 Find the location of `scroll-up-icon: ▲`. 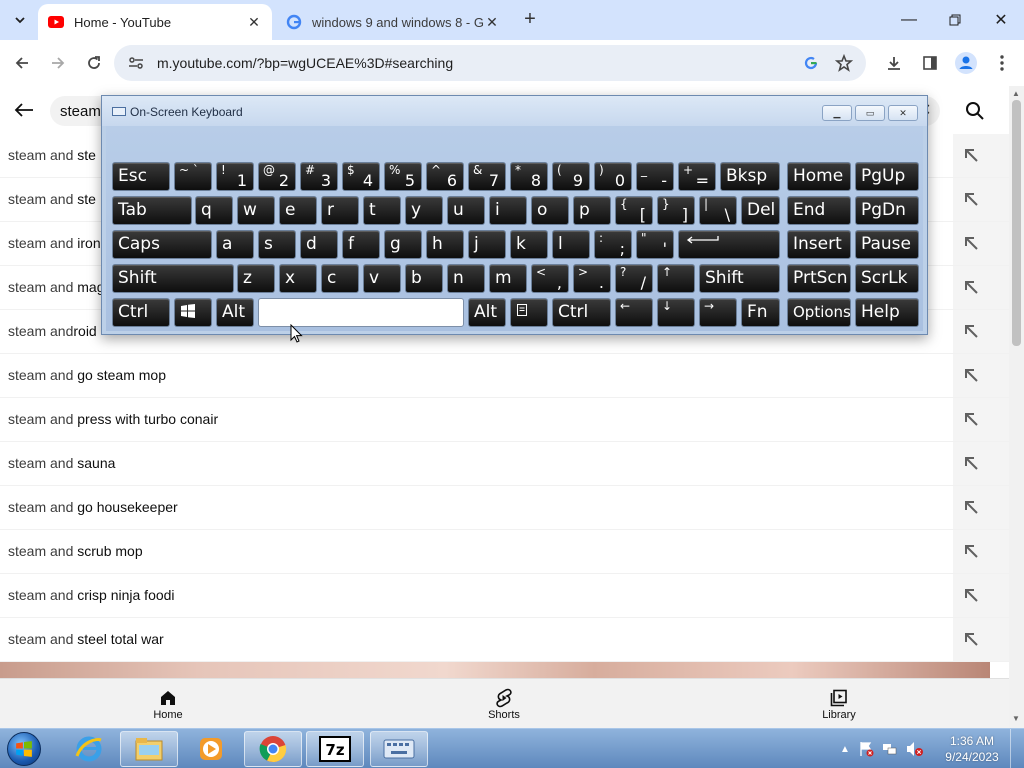

scroll-up-icon: ▲ is located at coordinates (1016, 93).